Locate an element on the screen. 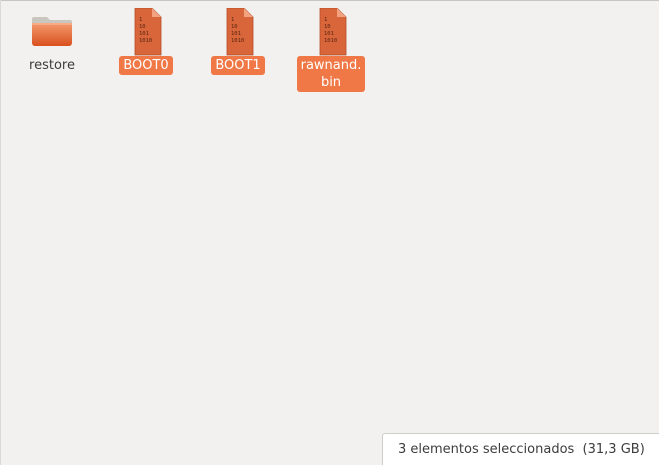 The image size is (659, 465). file-label: BOOT0 is located at coordinates (146, 65).